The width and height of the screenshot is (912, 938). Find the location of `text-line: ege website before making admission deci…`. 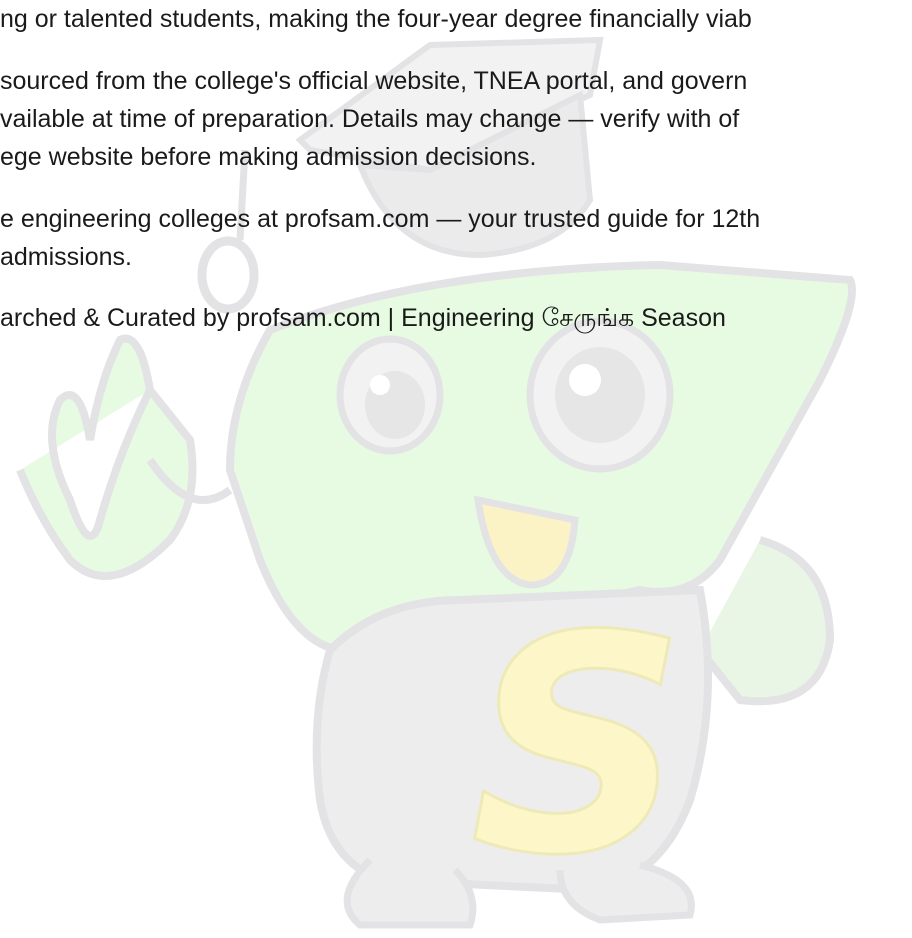

text-line: ege website before making admission deci… is located at coordinates (268, 157).